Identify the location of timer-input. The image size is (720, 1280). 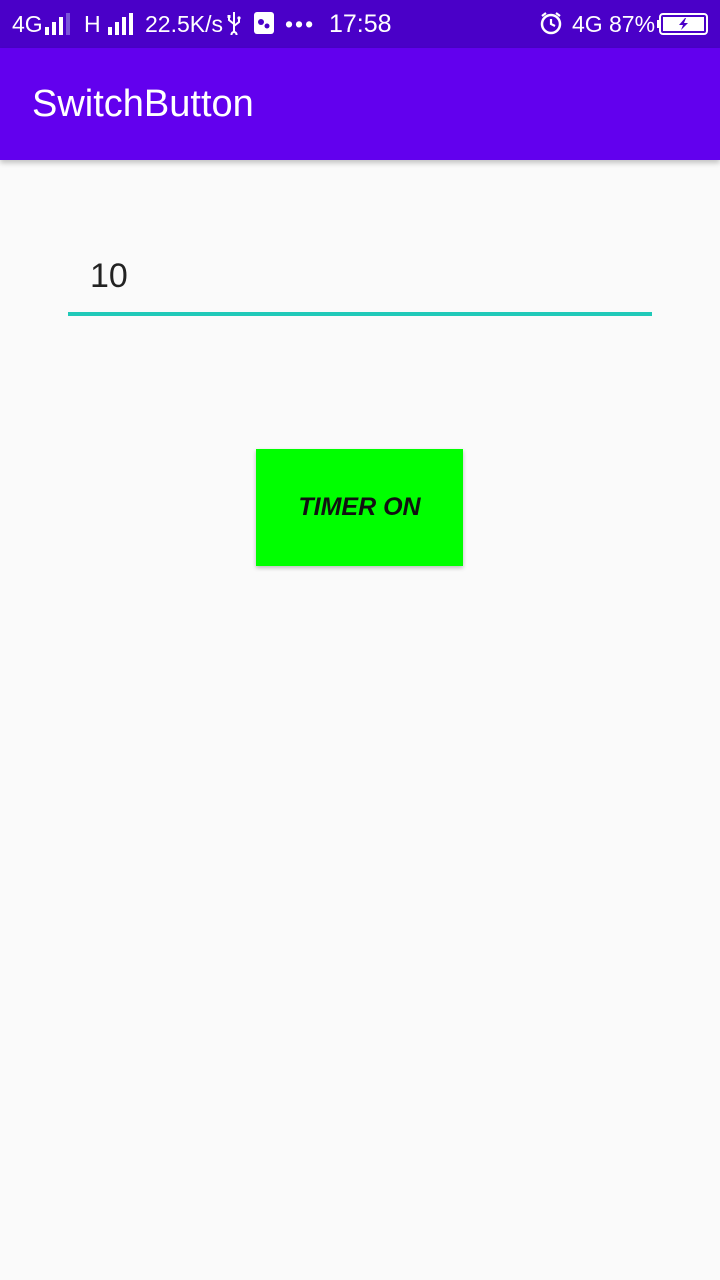
(360, 276).